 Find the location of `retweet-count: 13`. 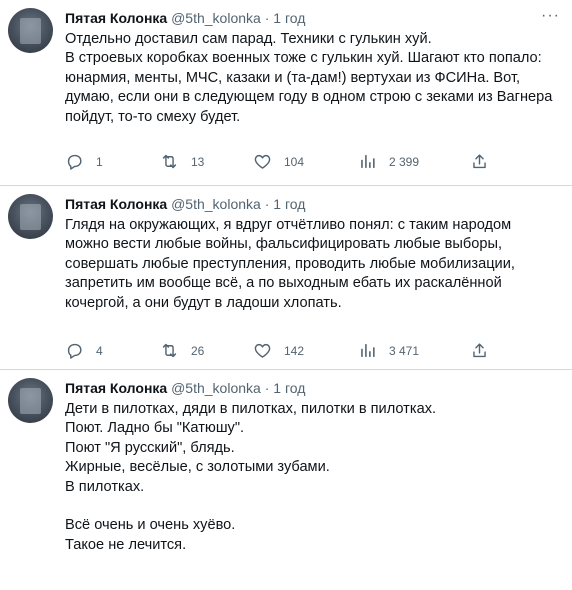

retweet-count: 13 is located at coordinates (198, 161).